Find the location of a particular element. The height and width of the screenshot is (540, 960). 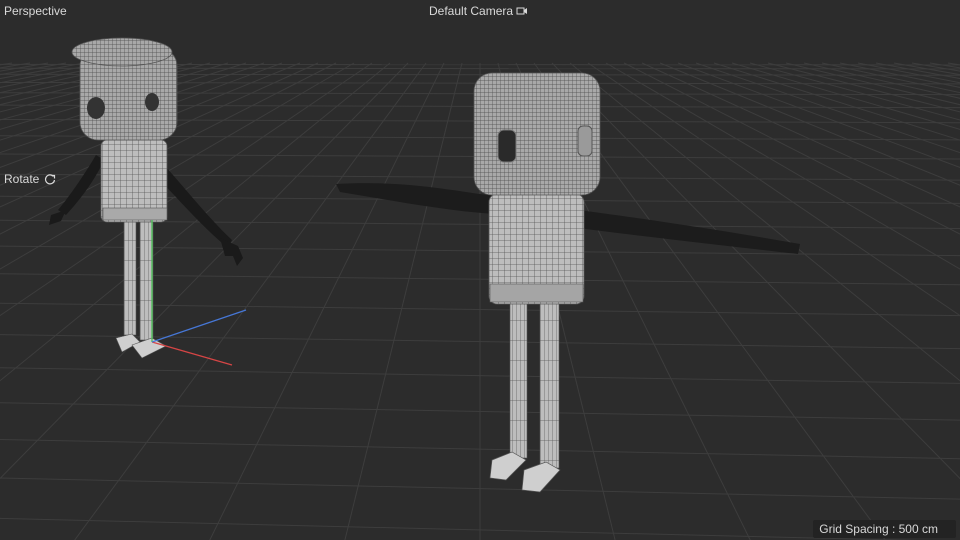

rotate-icon is located at coordinates (50, 179).